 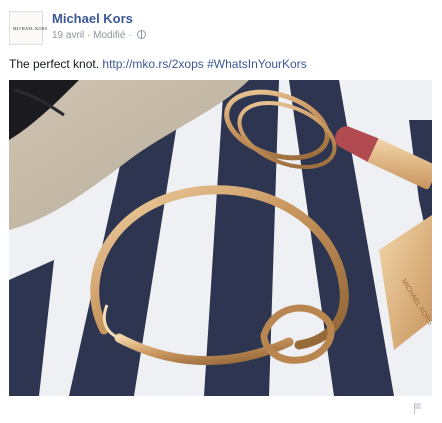 I want to click on caption-link: http://mko.rs/2xops, so click(x=152, y=64).